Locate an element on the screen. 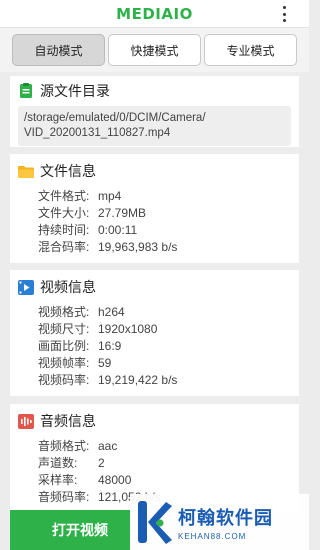  video-info-row: 画面比例: 16:9 is located at coordinates (80, 346).